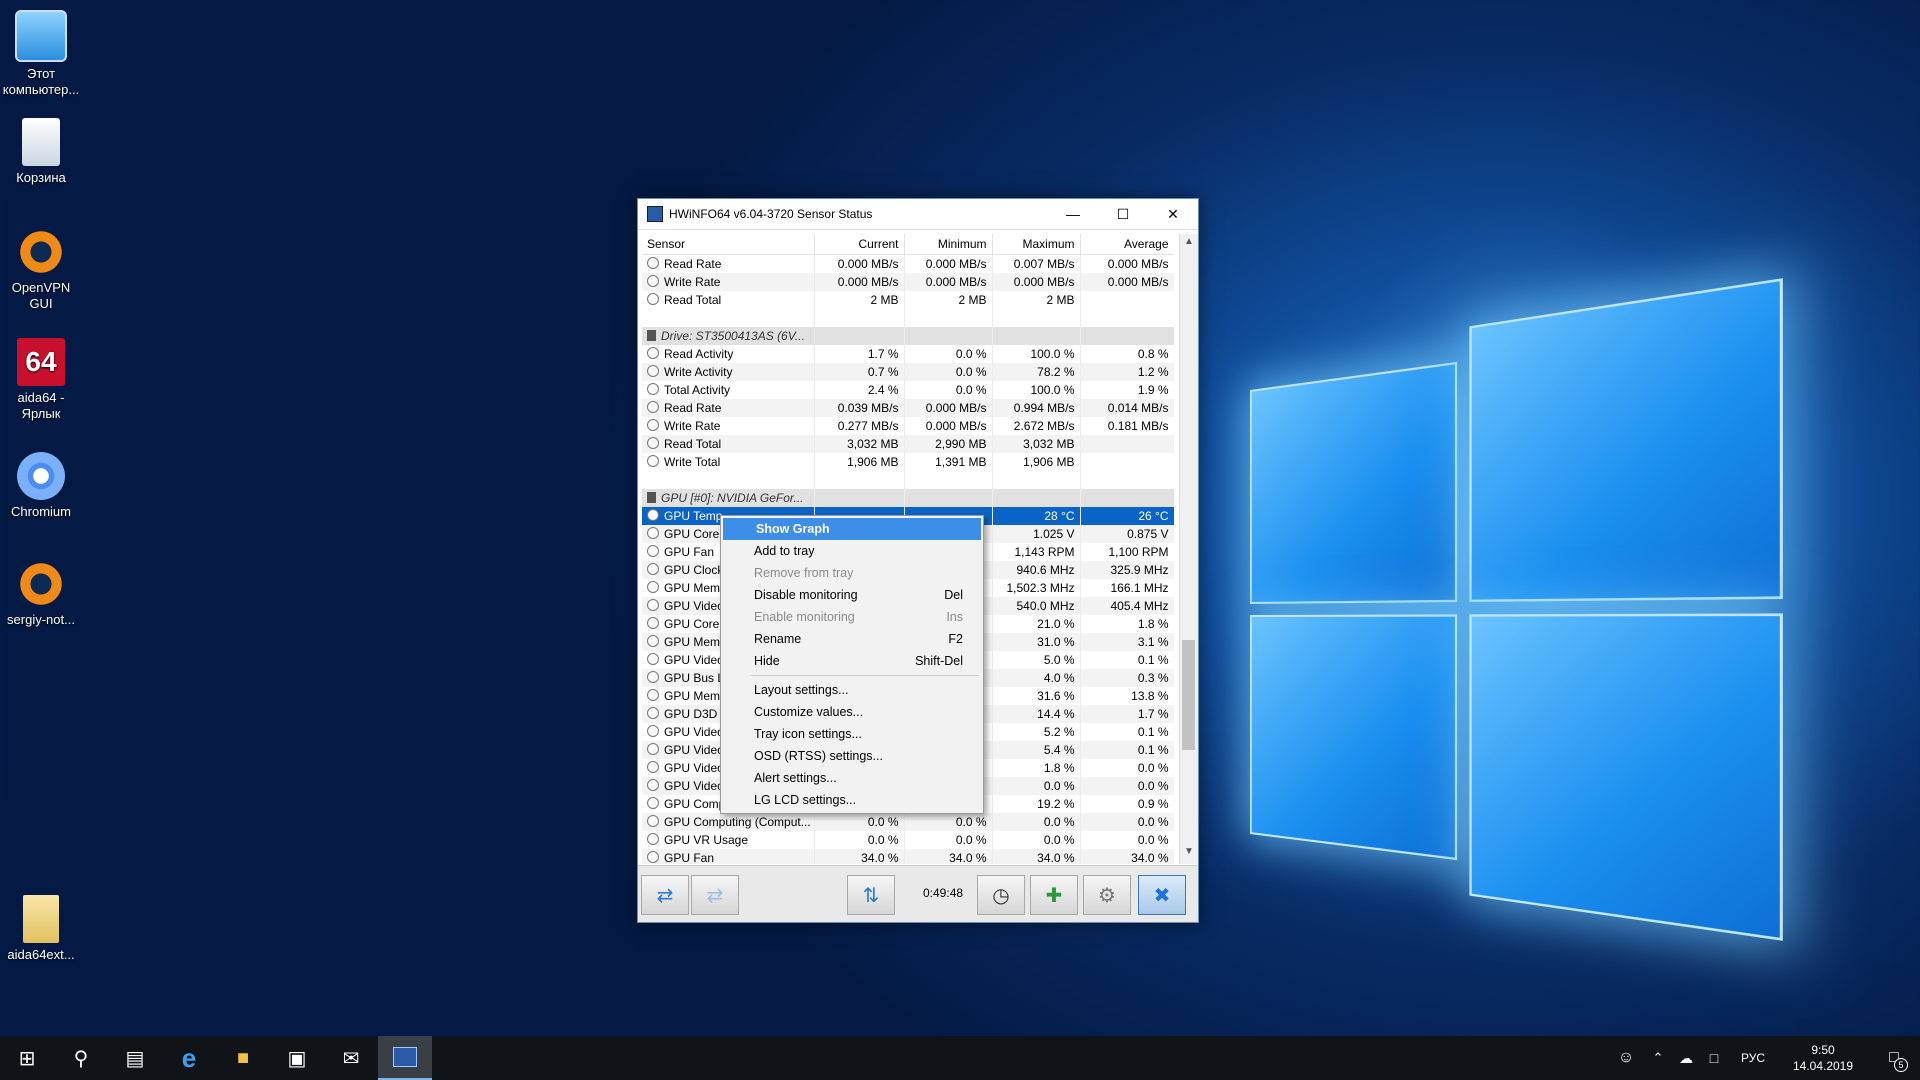  Describe the element at coordinates (41, 36) in the screenshot. I see `computer-icon` at that location.